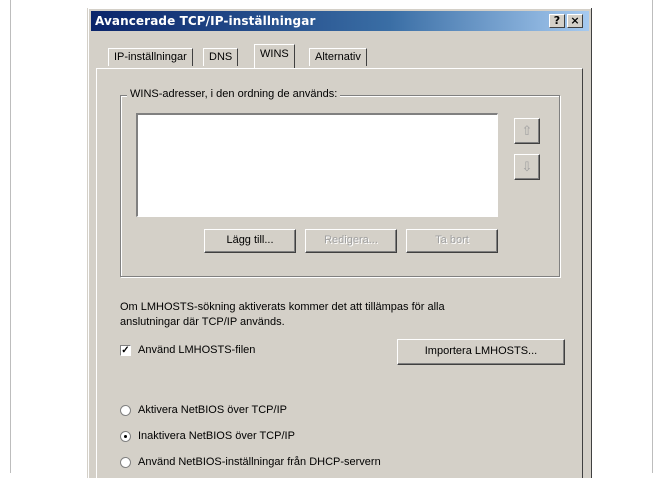  I want to click on checkmark-icon: ✓, so click(125, 350).